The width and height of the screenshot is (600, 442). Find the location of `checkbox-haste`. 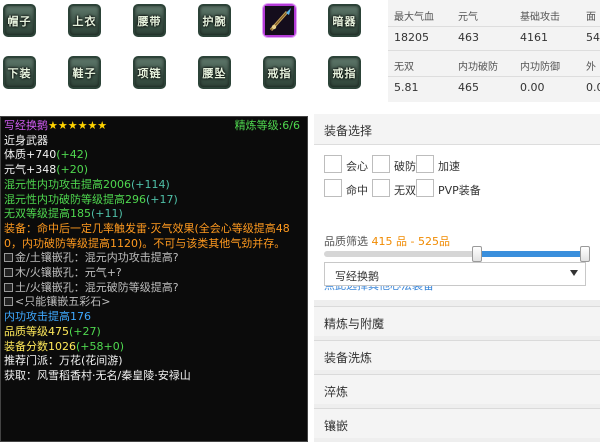

checkbox-haste is located at coordinates (425, 164).